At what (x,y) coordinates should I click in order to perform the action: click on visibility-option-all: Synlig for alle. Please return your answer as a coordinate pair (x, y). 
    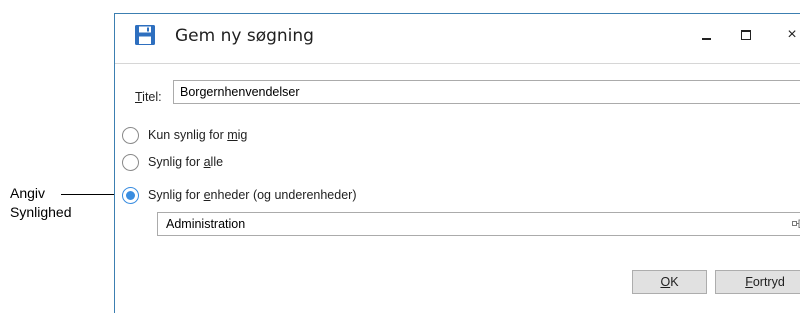
    Looking at the image, I should click on (172, 162).